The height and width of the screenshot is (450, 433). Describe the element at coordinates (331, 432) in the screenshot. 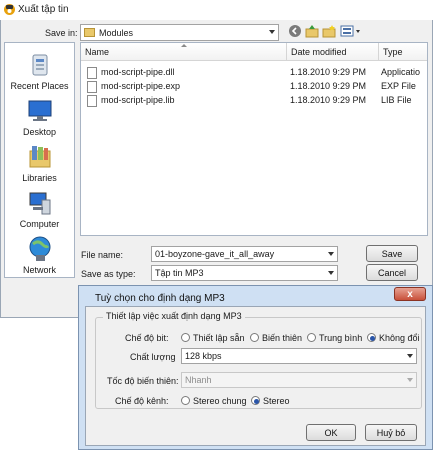

I see `ok-button: OK` at that location.